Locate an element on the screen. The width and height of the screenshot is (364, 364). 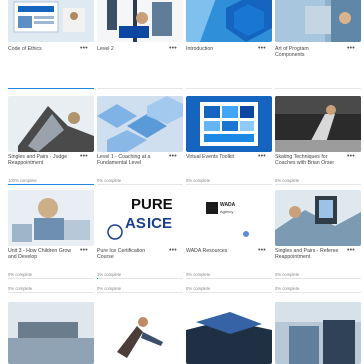
wada-subtitle: Agency is located at coordinates (227, 211).